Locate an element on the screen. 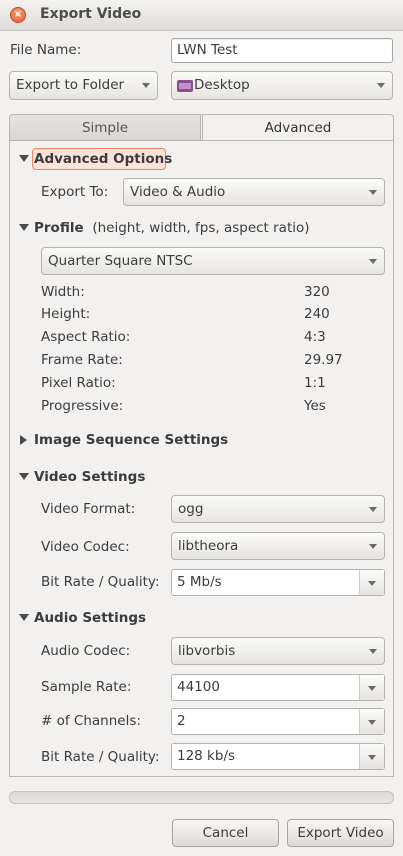 This screenshot has width=403, height=856. audio-codec-value: libvorbis is located at coordinates (207, 651).